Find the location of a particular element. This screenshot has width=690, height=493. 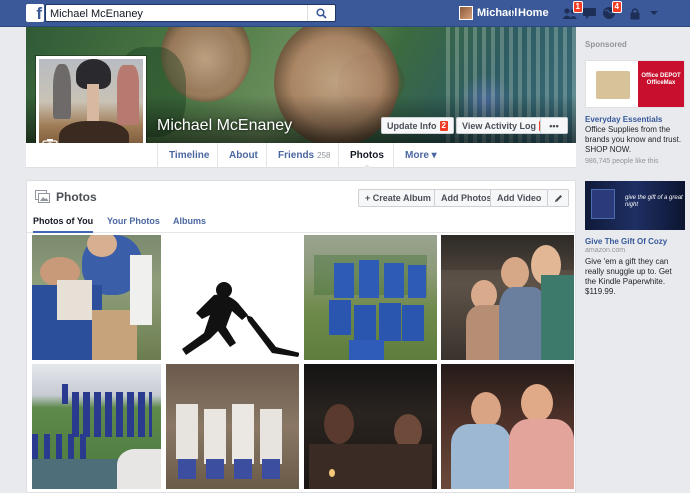

ad-office-depot-image: Office DEPOT OfficeMax is located at coordinates (635, 84).